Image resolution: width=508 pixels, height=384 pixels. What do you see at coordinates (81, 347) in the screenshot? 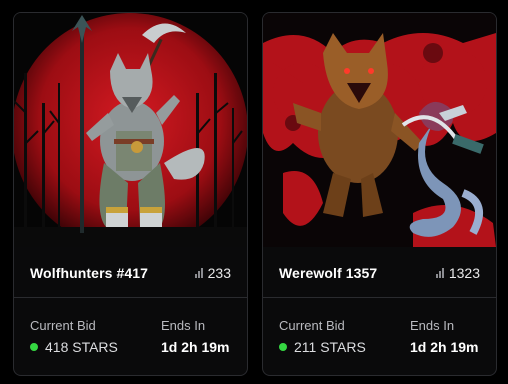
I see `bid-amount: 418 STARS` at bounding box center [81, 347].